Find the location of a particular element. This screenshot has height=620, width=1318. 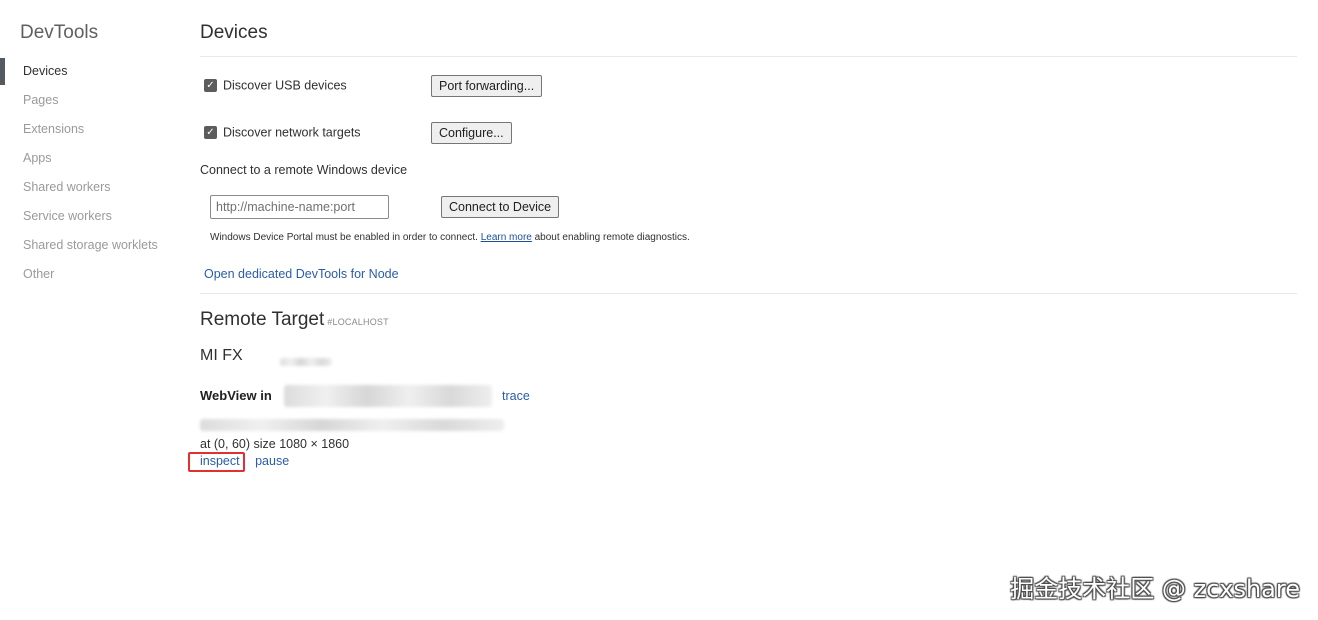

sidebar-item-devices: Devices is located at coordinates (95, 71).